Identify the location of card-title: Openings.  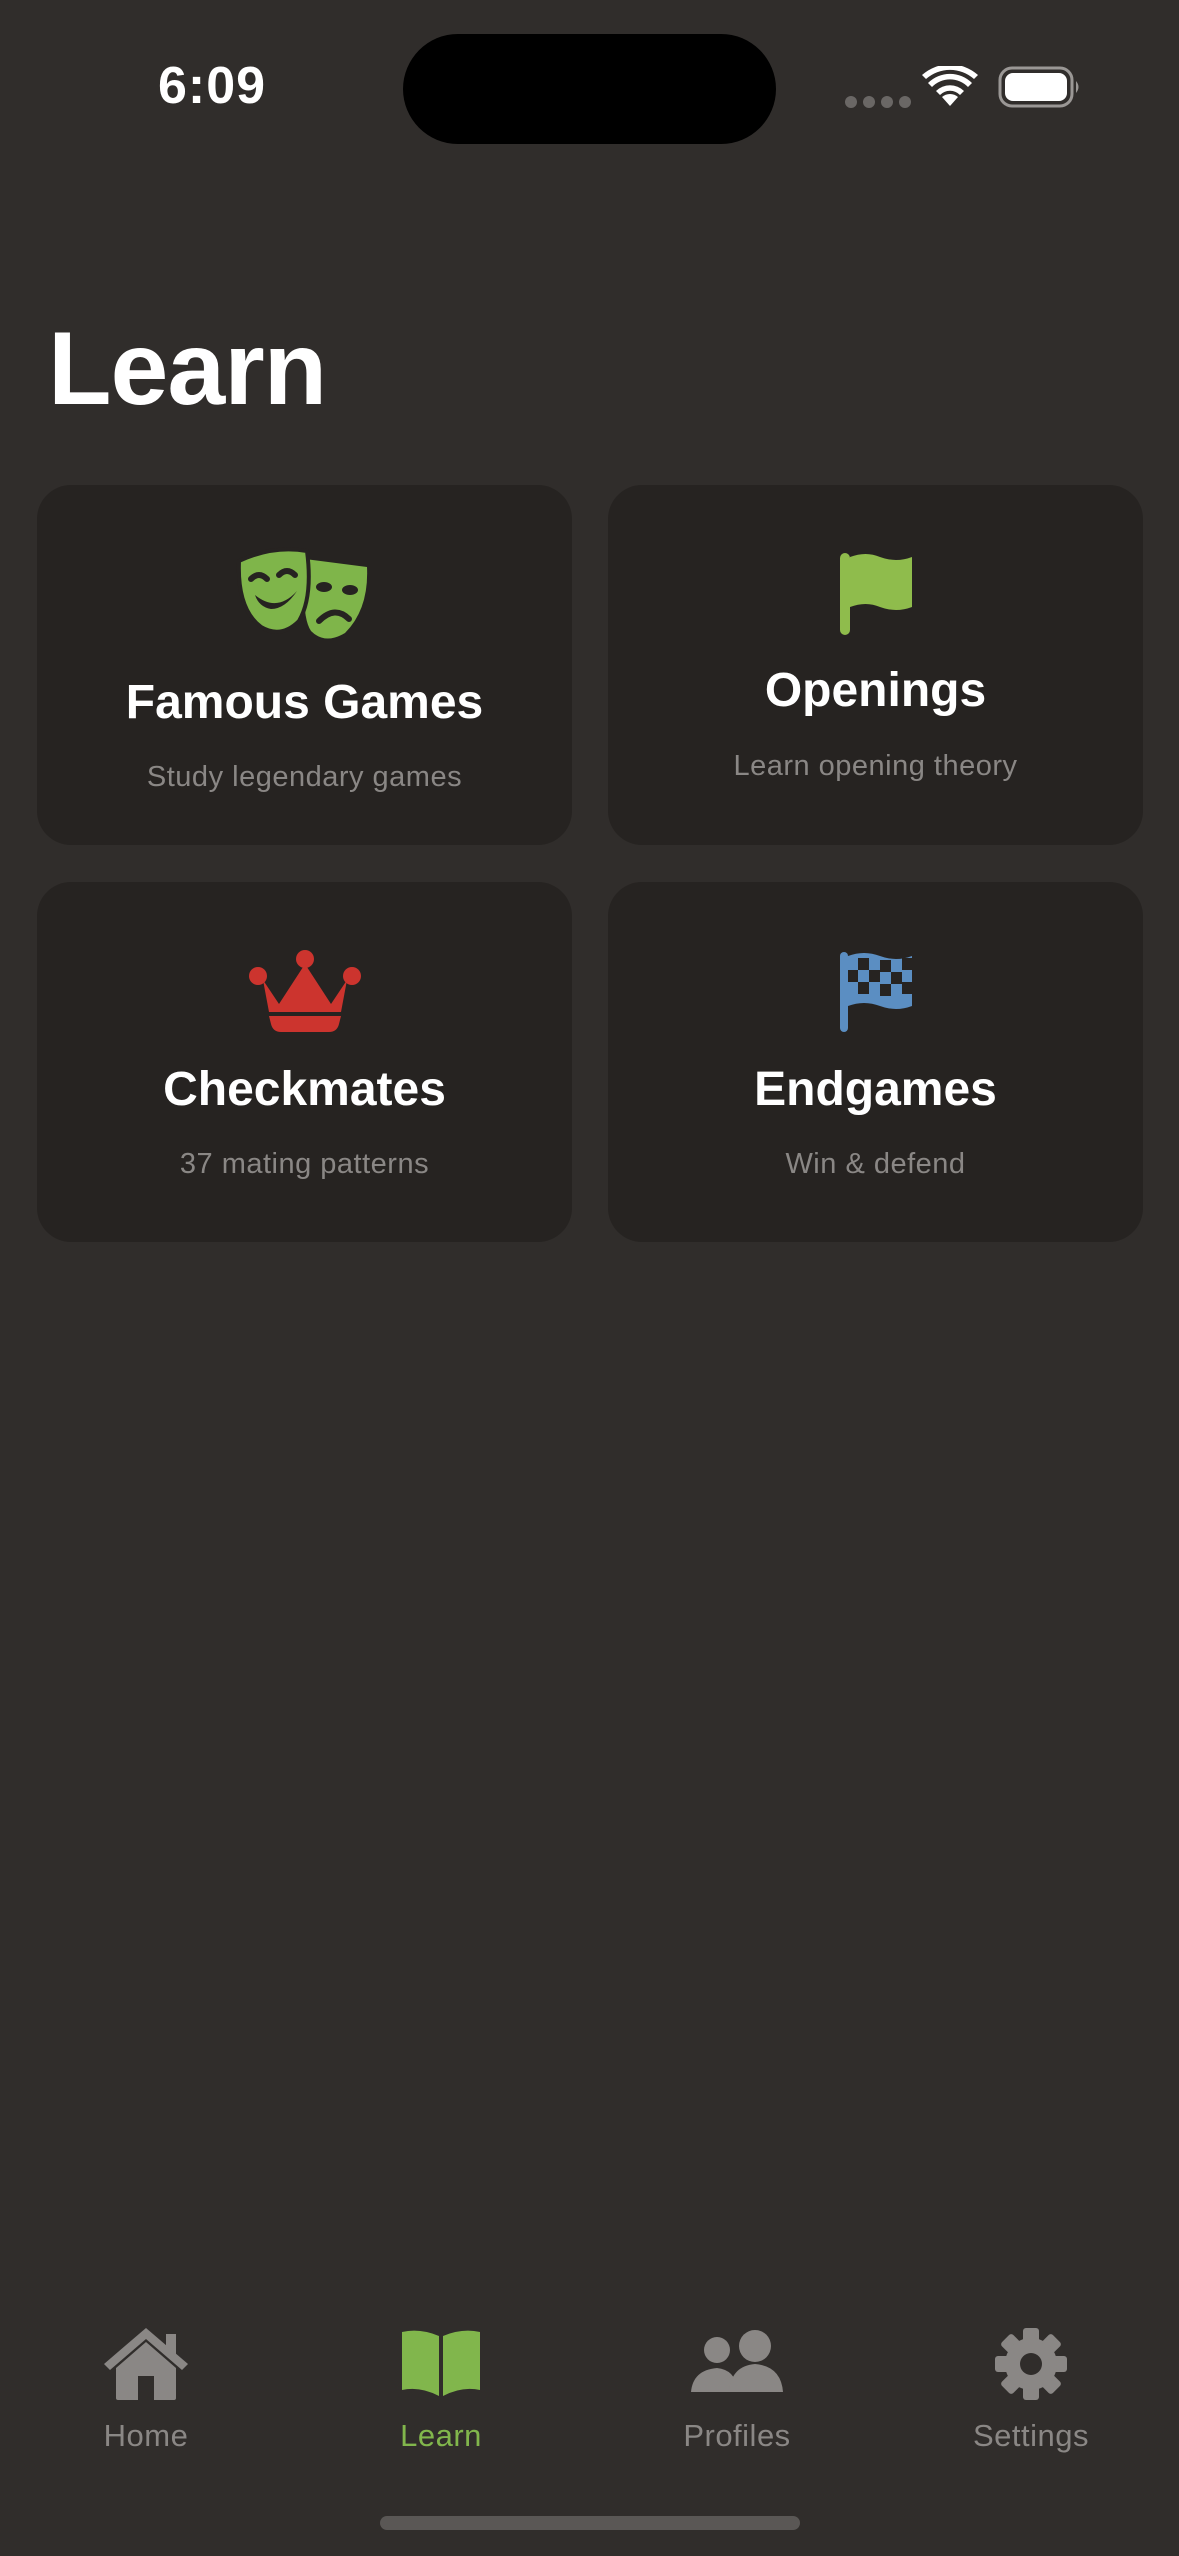
(875, 690).